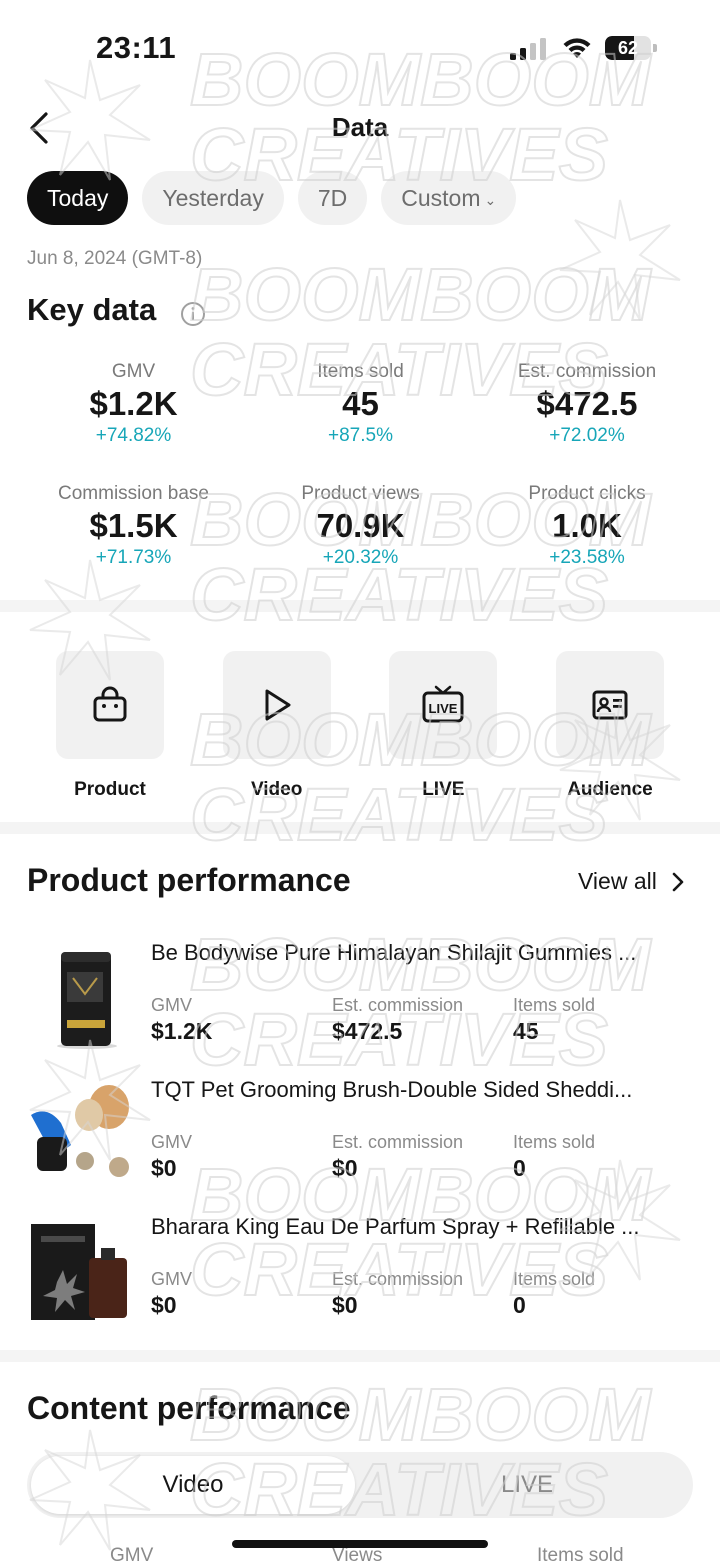  Describe the element at coordinates (136, 47) in the screenshot. I see `status-time: 23:11` at that location.